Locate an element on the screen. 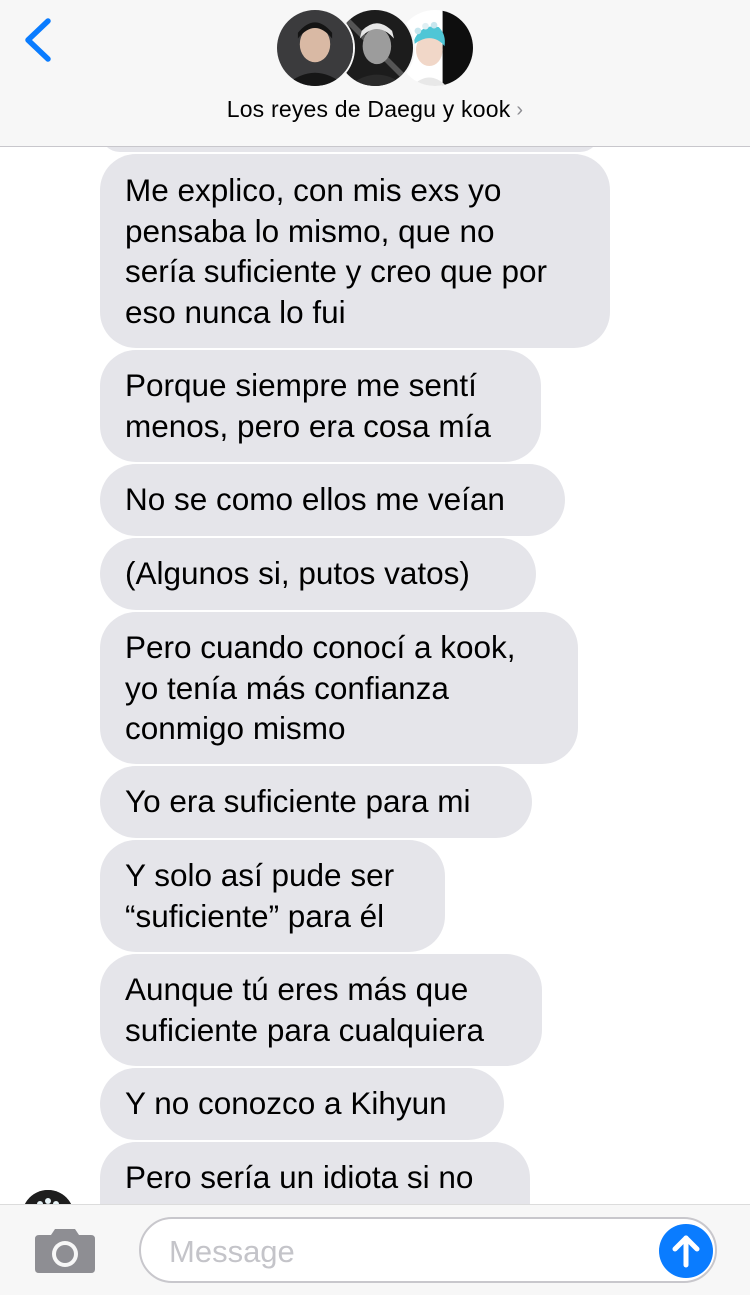 The height and width of the screenshot is (1295, 750). message-text: suficiente para cualquiera is located at coordinates (304, 1029).